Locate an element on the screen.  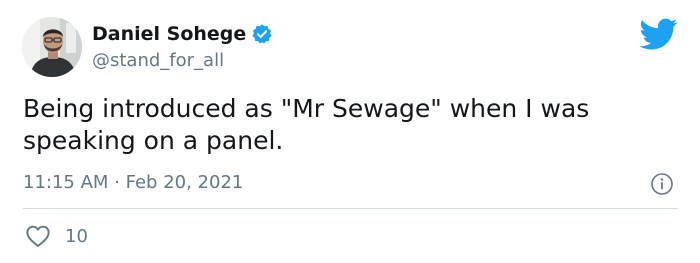
divider is located at coordinates (350, 208).